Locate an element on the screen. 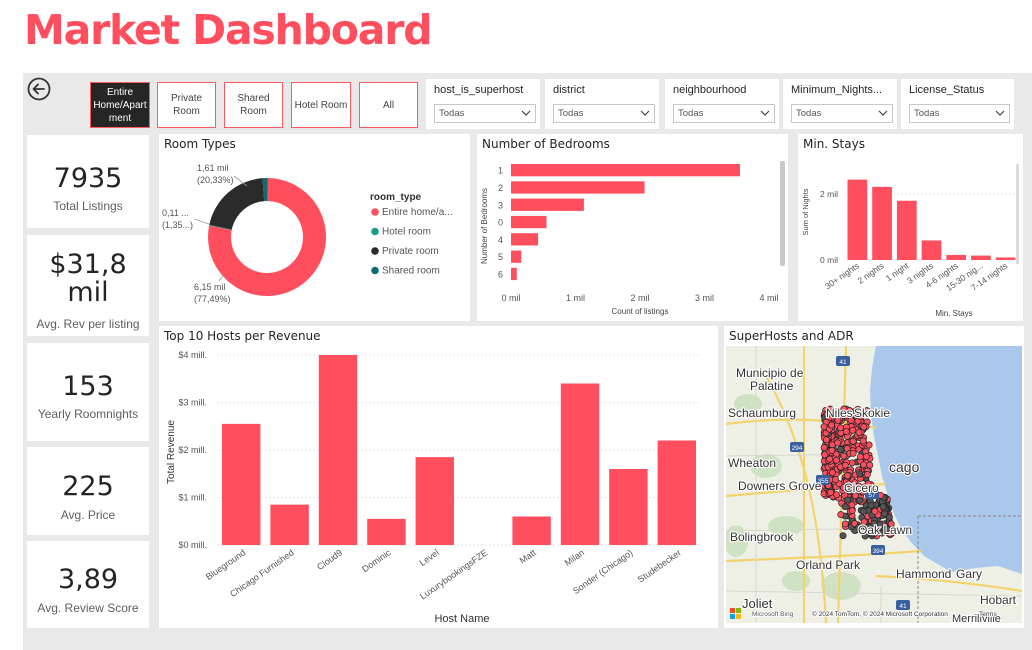  park-area is located at coordinates (841, 586).